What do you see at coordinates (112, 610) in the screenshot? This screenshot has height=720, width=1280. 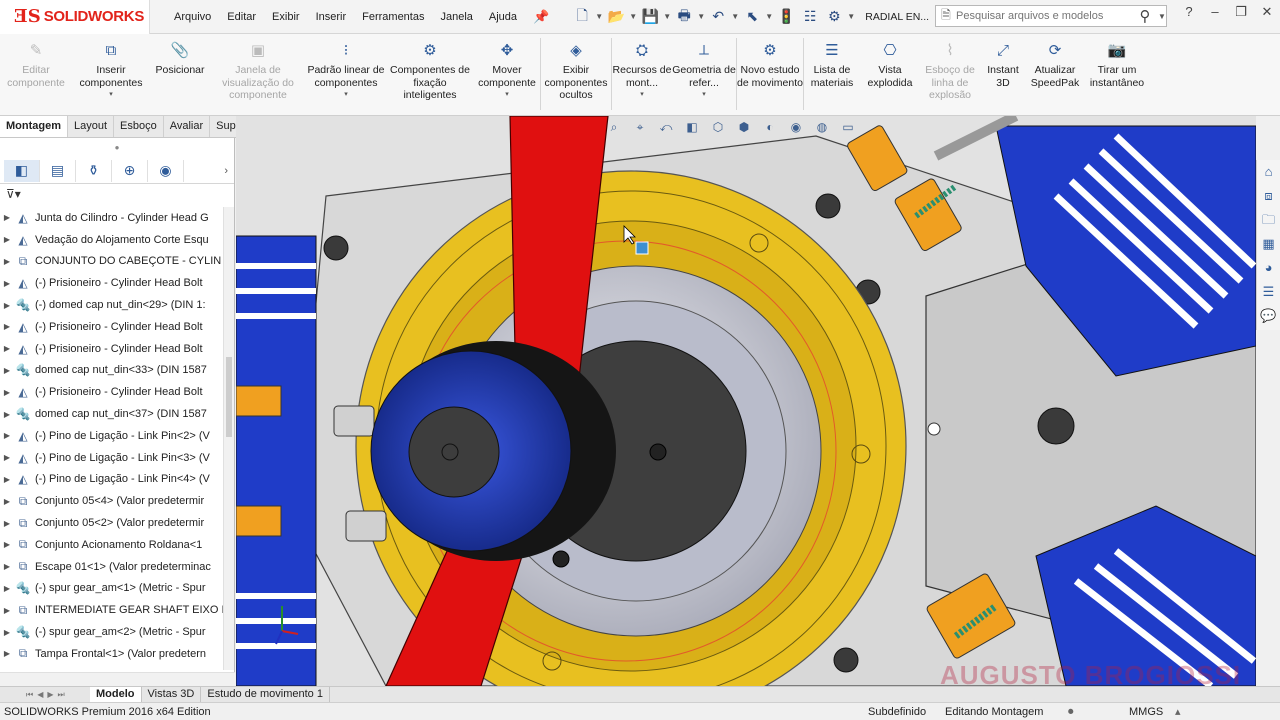 I see `tree-node: ▶ ⧉ INTERMEDIATE GEAR SHAFT EIXO I` at bounding box center [112, 610].